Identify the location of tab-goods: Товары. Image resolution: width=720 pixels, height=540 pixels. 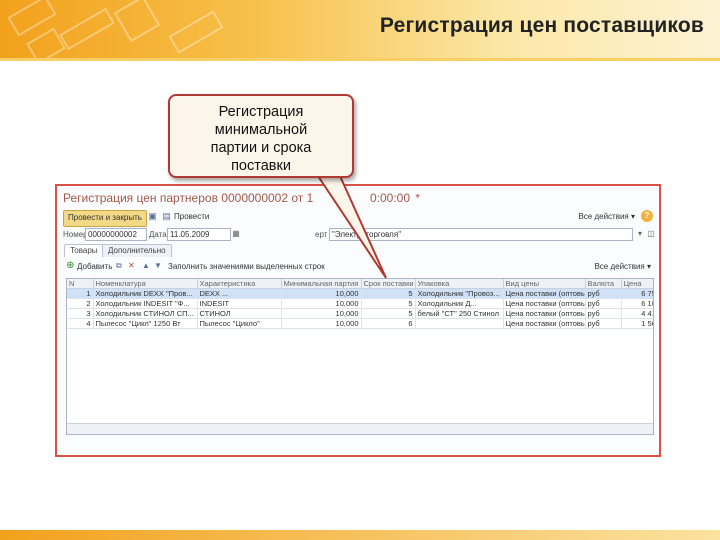
(84, 250).